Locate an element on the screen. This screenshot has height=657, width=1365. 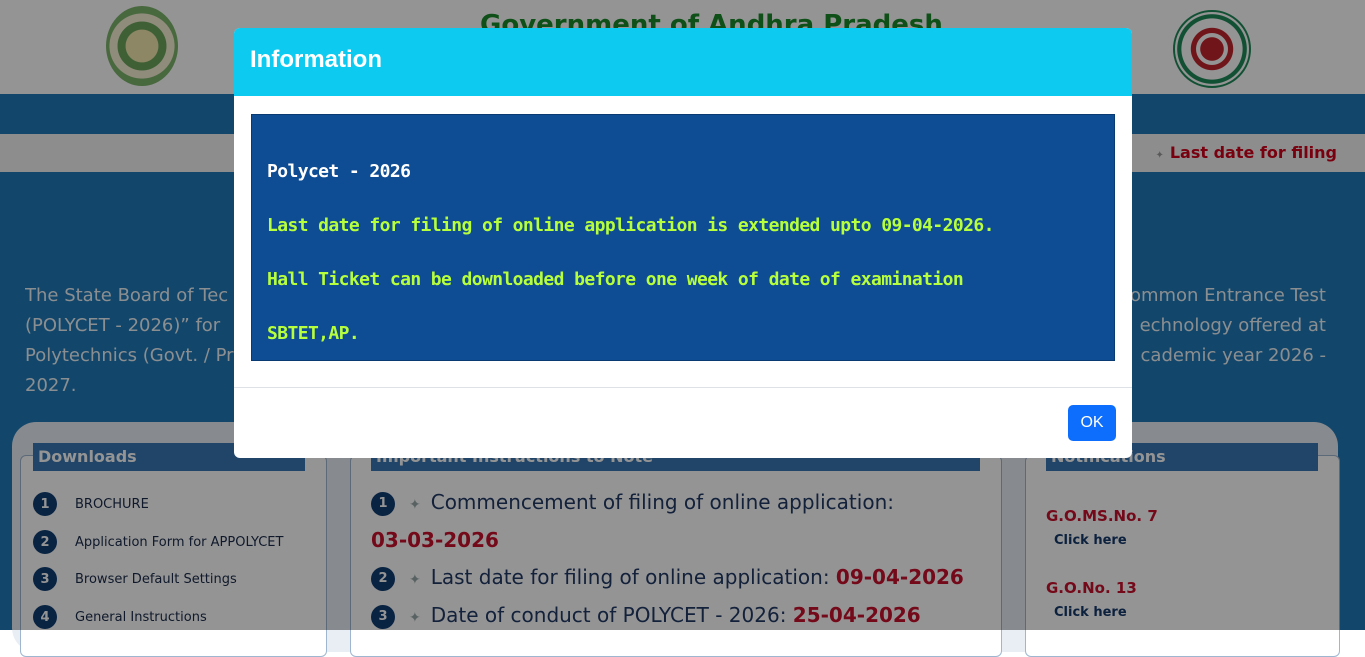
dialog-footer-divider is located at coordinates (683, 387).